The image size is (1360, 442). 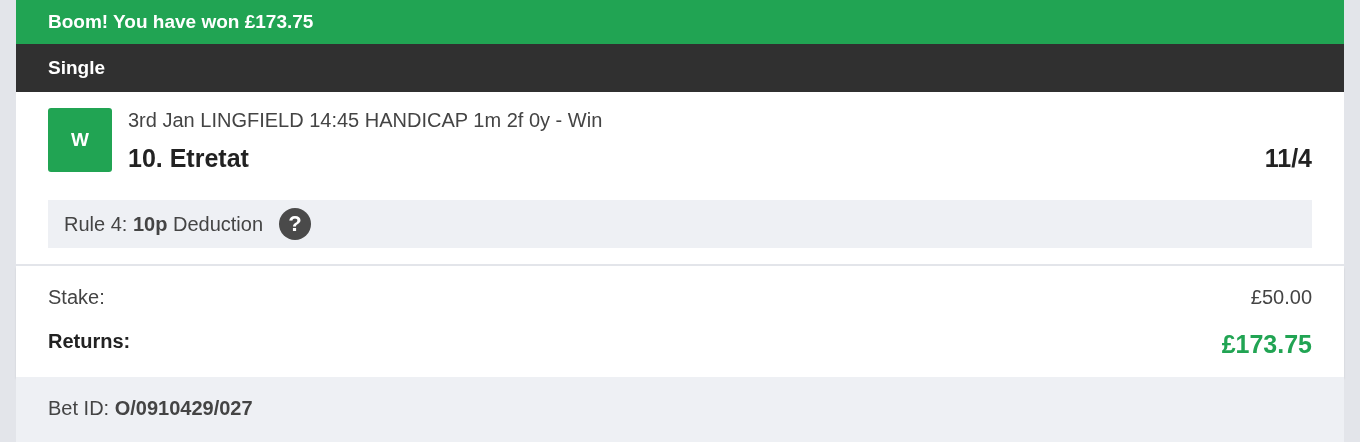 What do you see at coordinates (89, 341) in the screenshot?
I see `returns-label: Returns:` at bounding box center [89, 341].